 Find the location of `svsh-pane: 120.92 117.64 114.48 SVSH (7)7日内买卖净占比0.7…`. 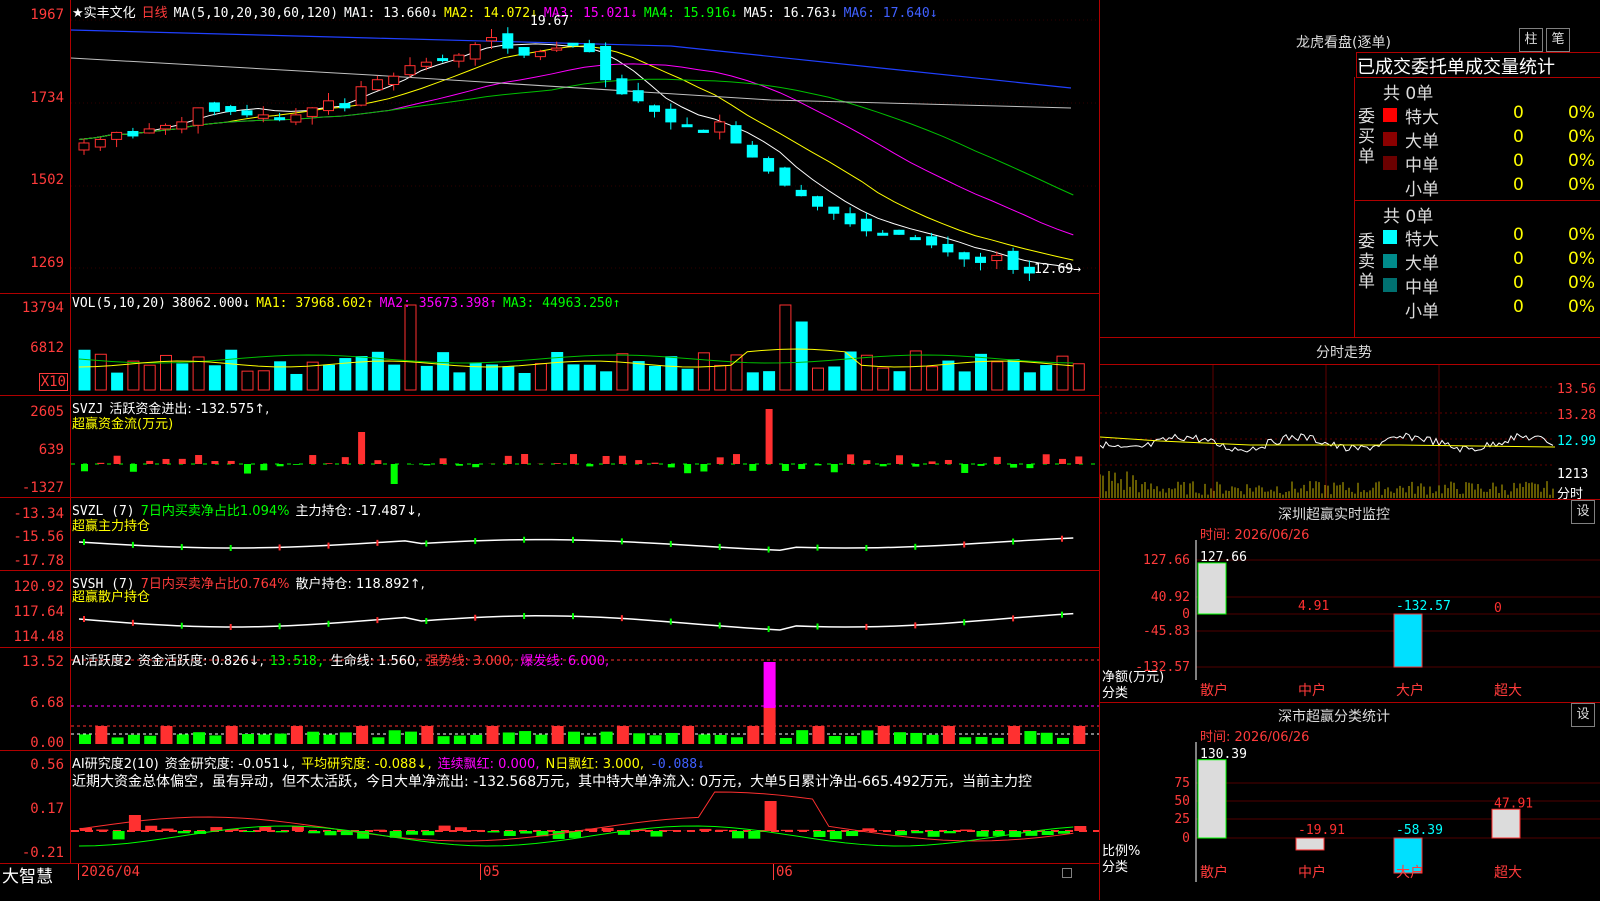

svsh-pane: 120.92 117.64 114.48 SVSH (7)7日内买卖净占比0.7… is located at coordinates (549, 609).